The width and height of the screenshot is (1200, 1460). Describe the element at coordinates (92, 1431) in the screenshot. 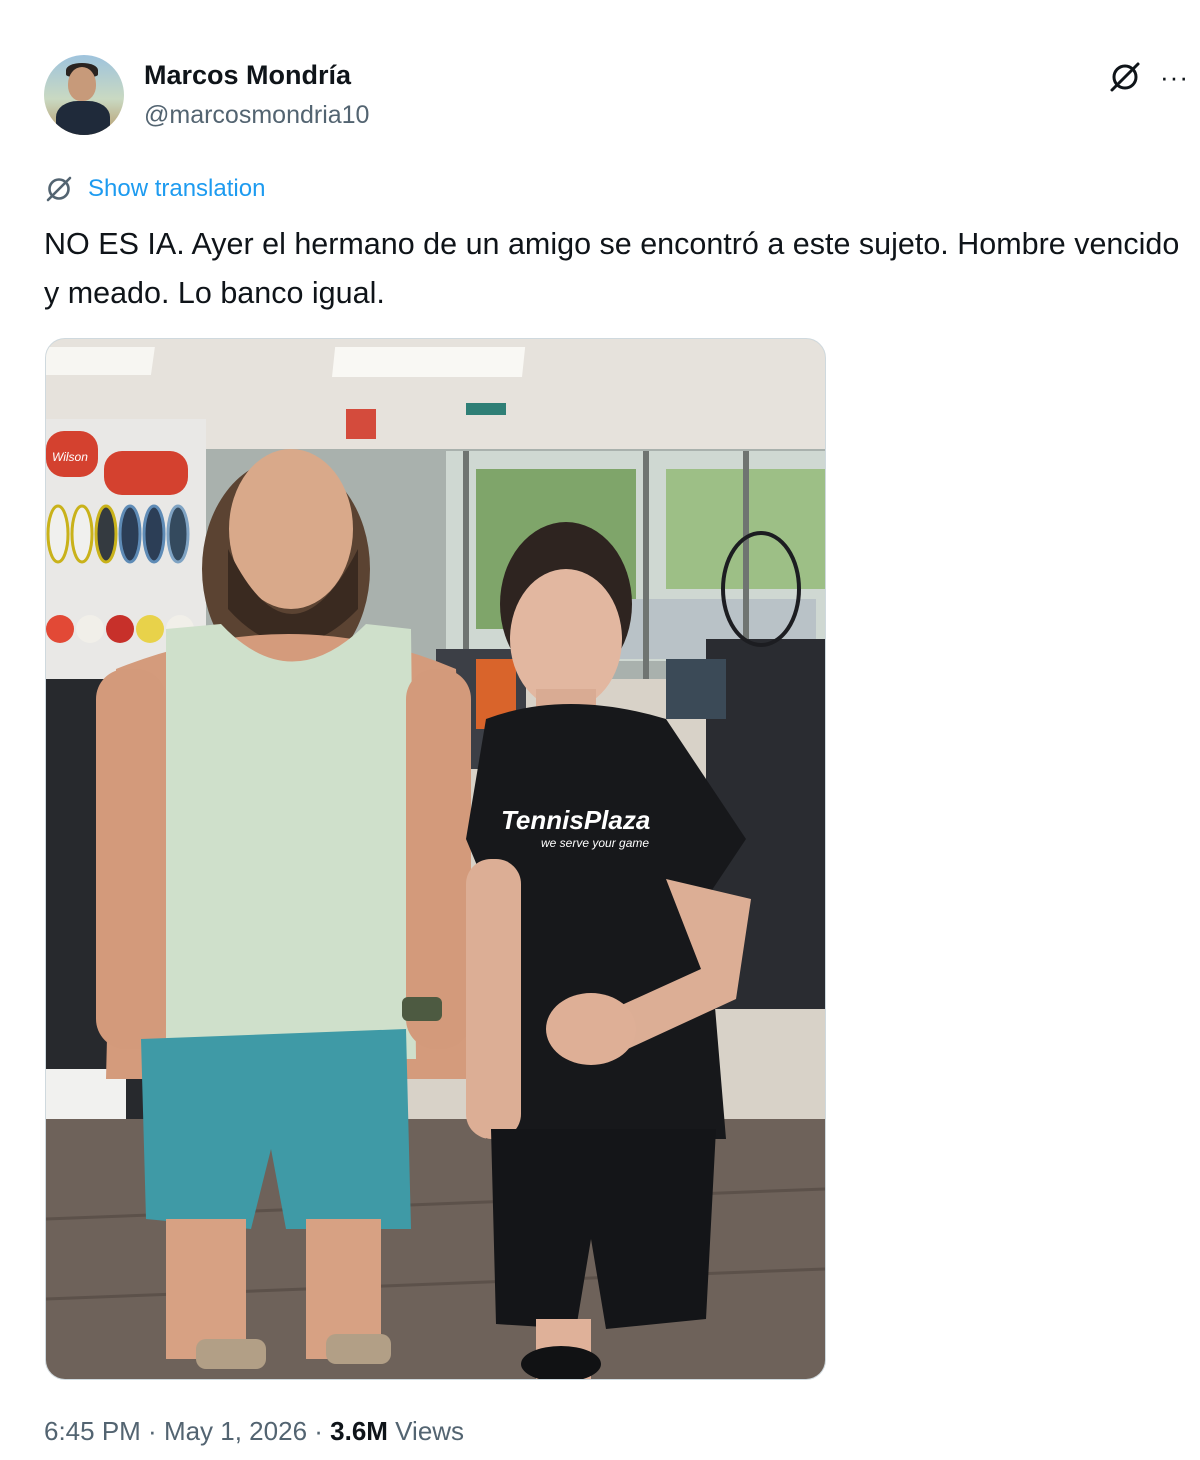

I see `tweet-time: 6:45 PM` at that location.